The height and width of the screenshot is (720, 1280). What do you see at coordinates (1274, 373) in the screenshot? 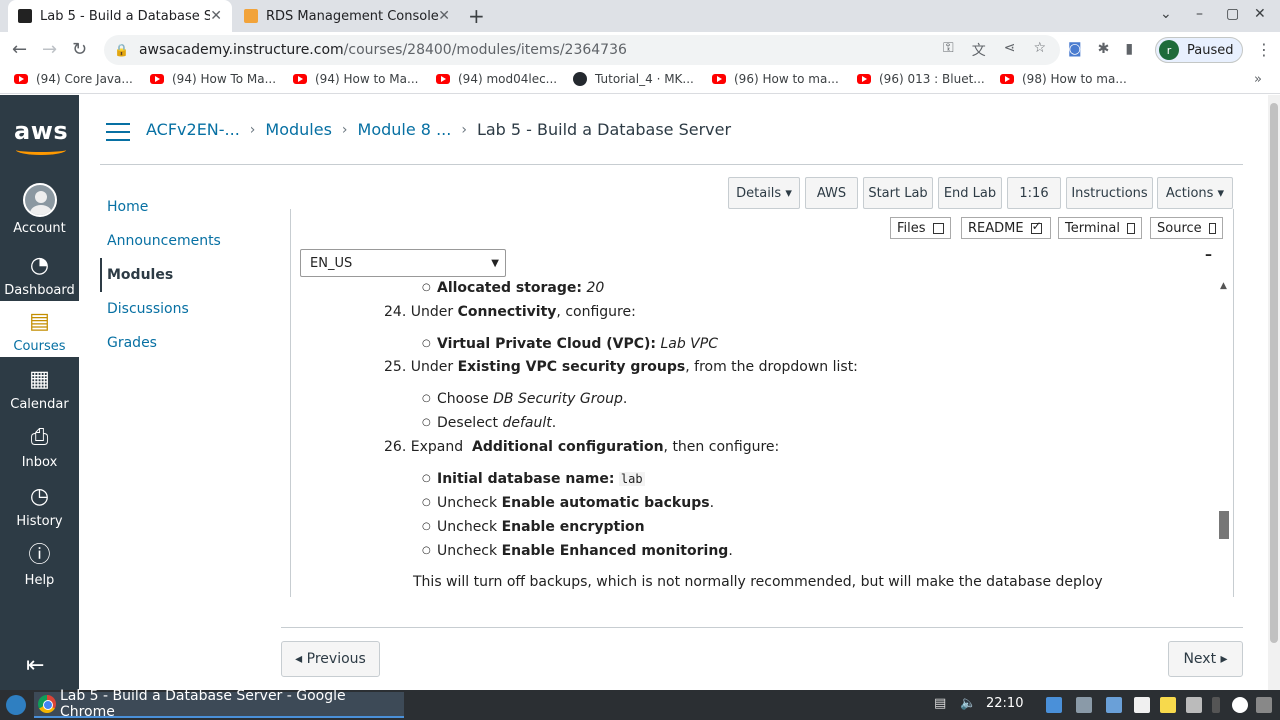
I see `page-scrollbar-thumb` at bounding box center [1274, 373].